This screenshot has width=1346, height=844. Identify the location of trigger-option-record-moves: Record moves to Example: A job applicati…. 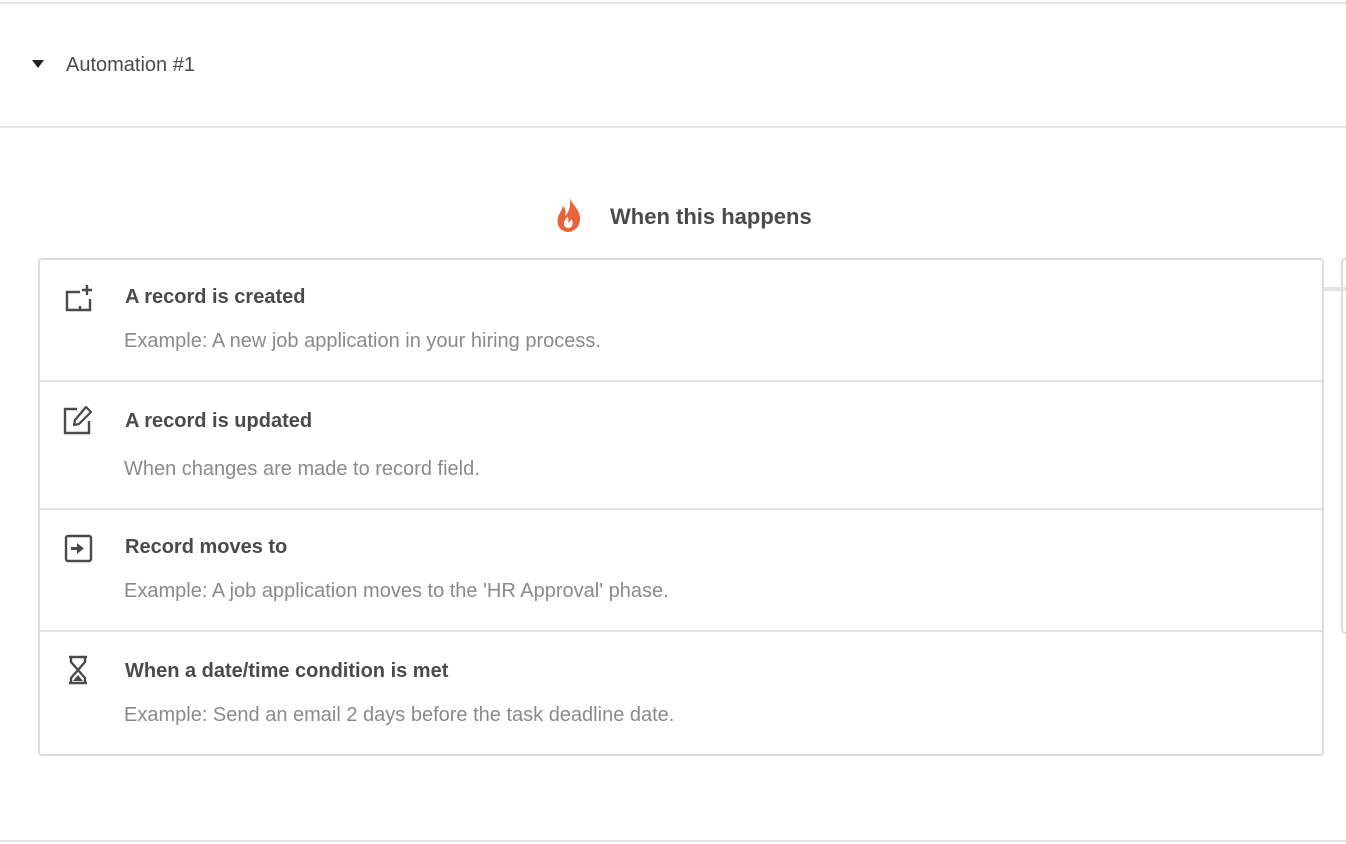
(681, 571).